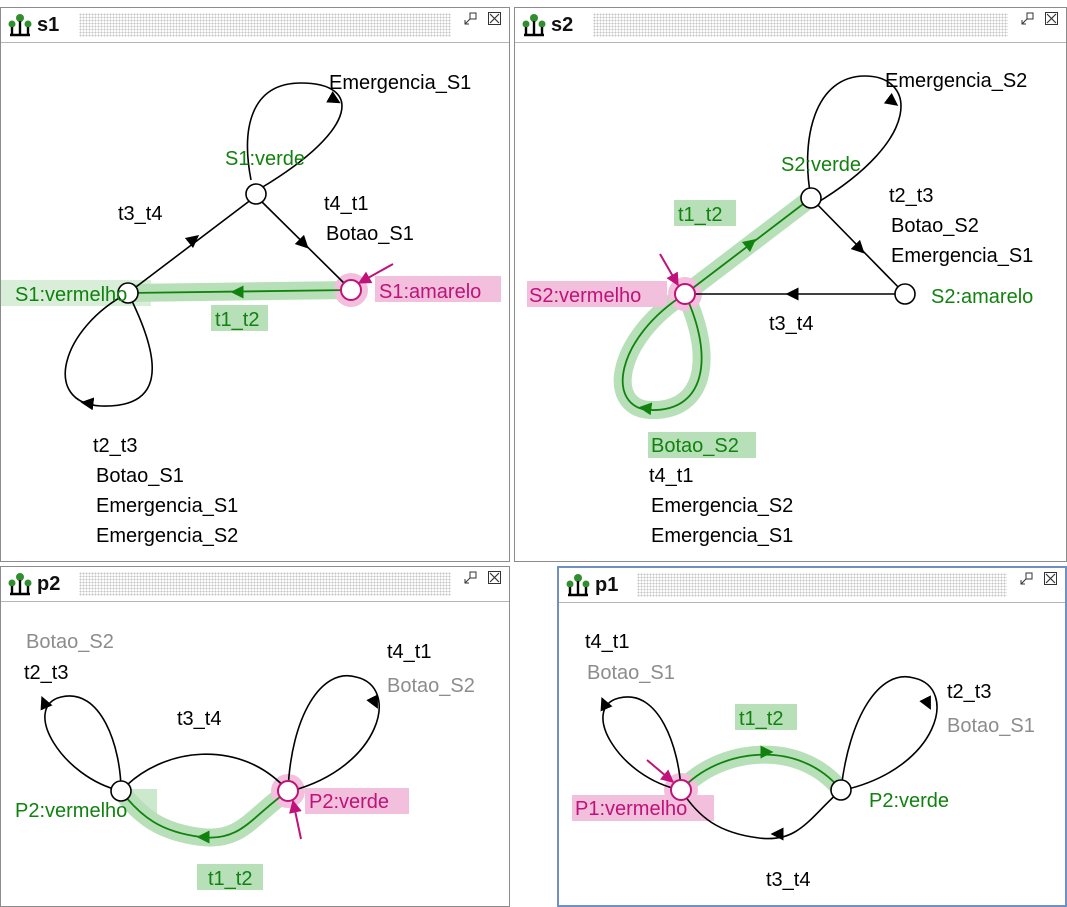 The width and height of the screenshot is (1067, 907). I want to click on state-label-amarelo: S1:amarelo, so click(430, 292).